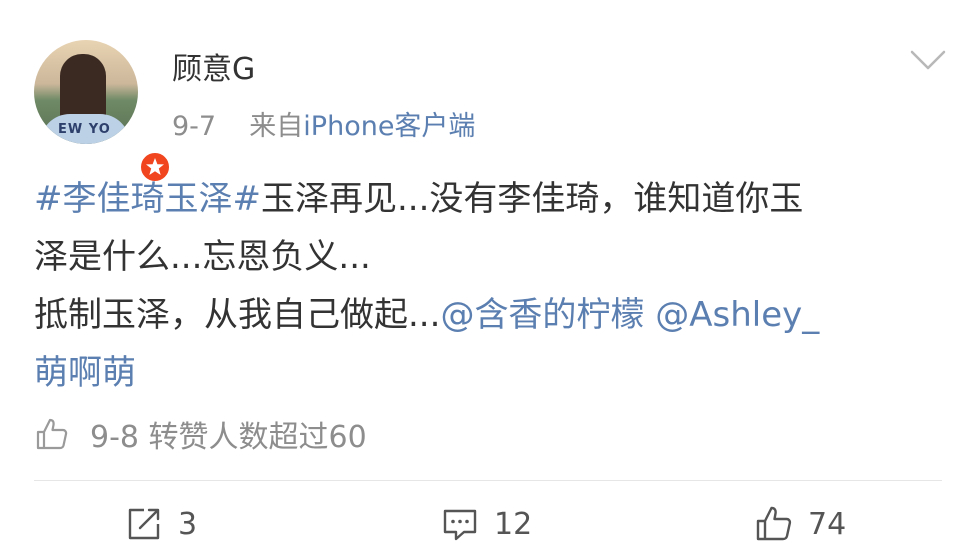 This screenshot has height=553, width=976. What do you see at coordinates (489, 373) in the screenshot?
I see `body-line: 萌啊萌` at bounding box center [489, 373].